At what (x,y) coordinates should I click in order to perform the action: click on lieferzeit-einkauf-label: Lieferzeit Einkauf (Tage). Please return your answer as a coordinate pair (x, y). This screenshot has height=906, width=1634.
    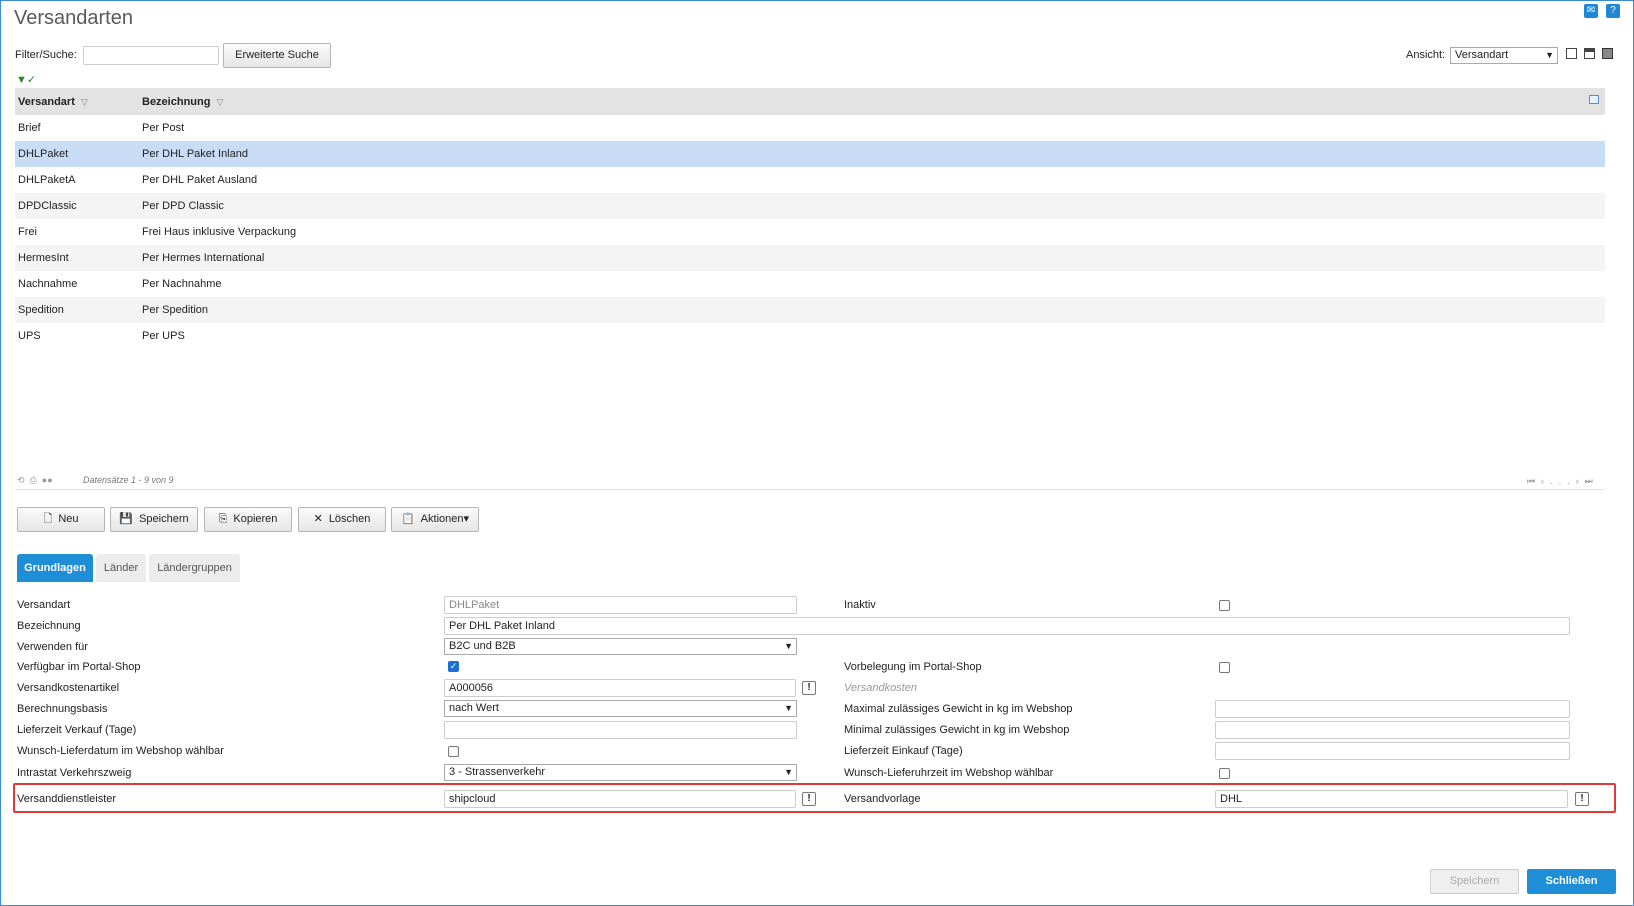
    Looking at the image, I should click on (903, 751).